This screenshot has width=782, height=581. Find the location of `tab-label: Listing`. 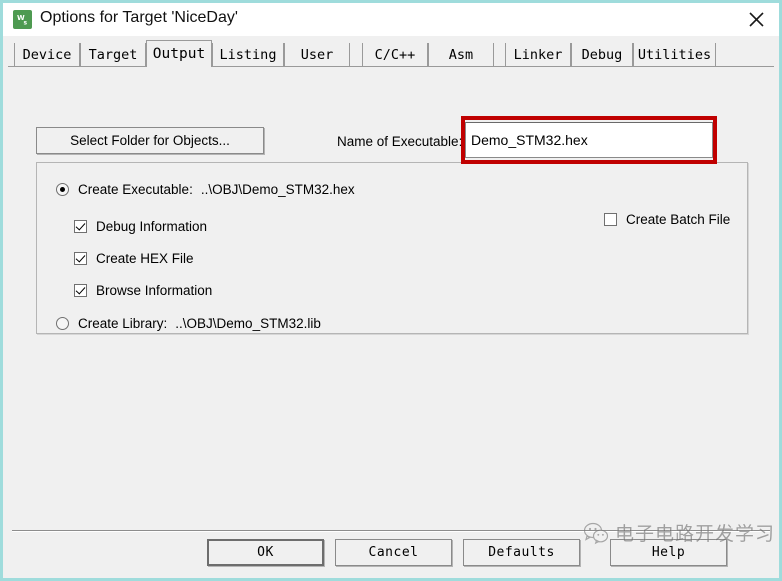

tab-label: Listing is located at coordinates (248, 54).